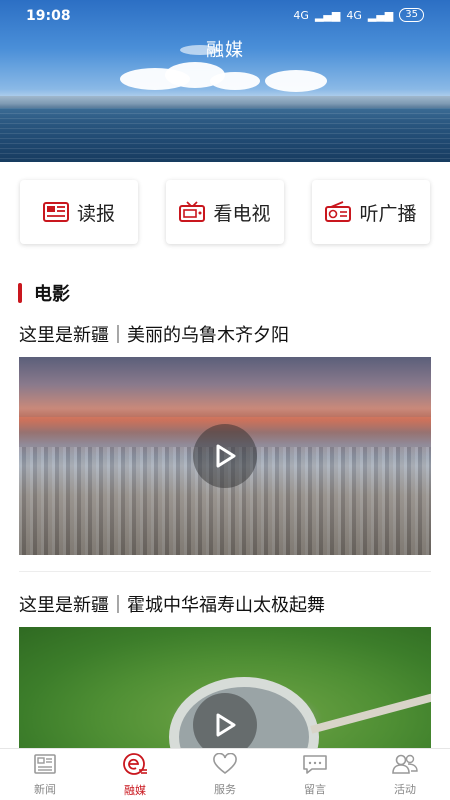 The width and height of the screenshot is (450, 800). Describe the element at coordinates (172, 604) in the screenshot. I see `video-title: 这里是新疆｜霍城中华福寿山太极起舞` at that location.